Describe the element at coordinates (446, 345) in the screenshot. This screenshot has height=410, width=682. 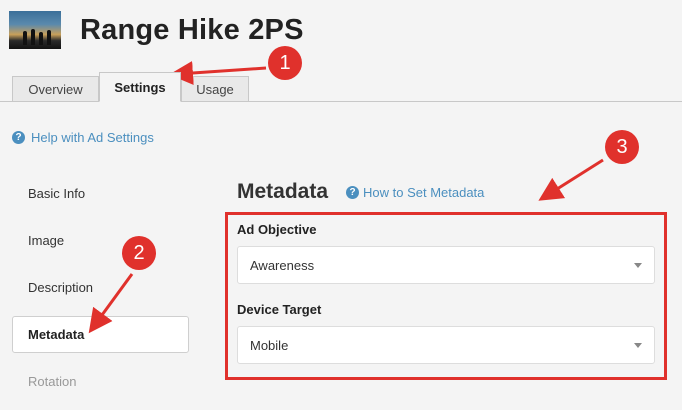
I see `device-target-select: Mobile` at that location.